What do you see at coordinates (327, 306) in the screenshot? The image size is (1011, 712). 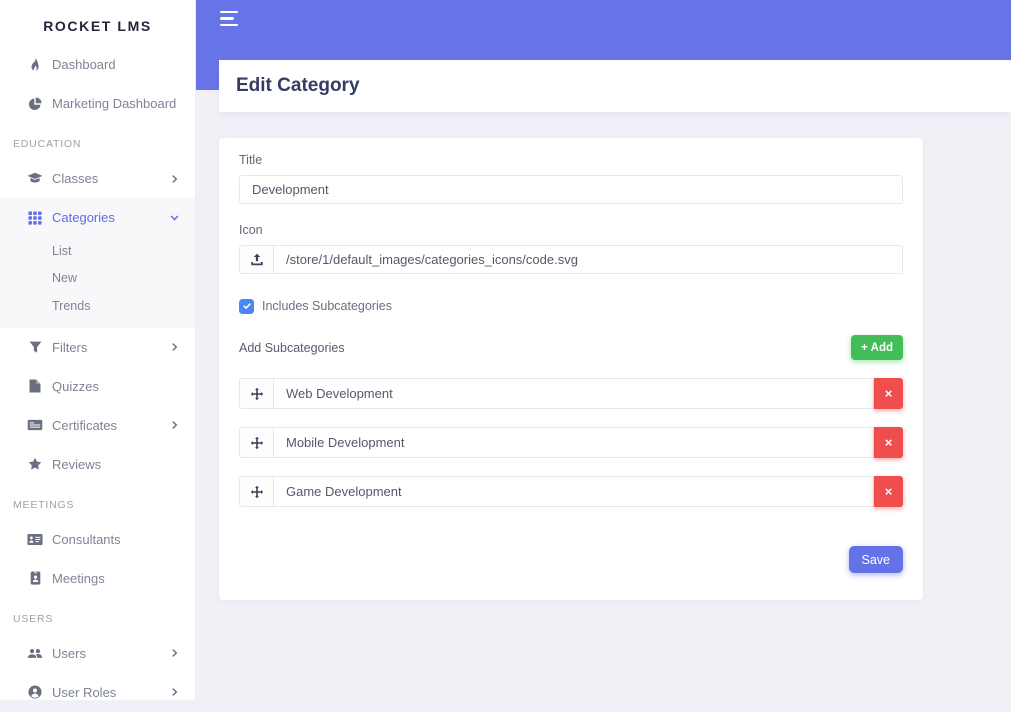 I see `includes-subcategories-label: Includes Subcategories` at bounding box center [327, 306].